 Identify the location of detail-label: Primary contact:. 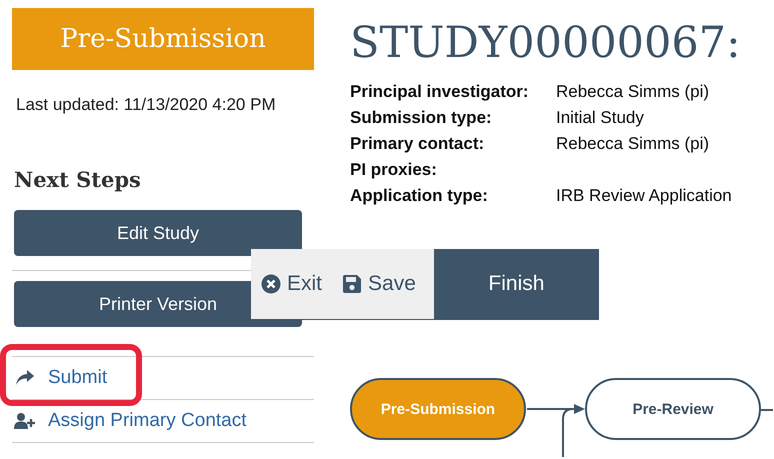
(418, 144).